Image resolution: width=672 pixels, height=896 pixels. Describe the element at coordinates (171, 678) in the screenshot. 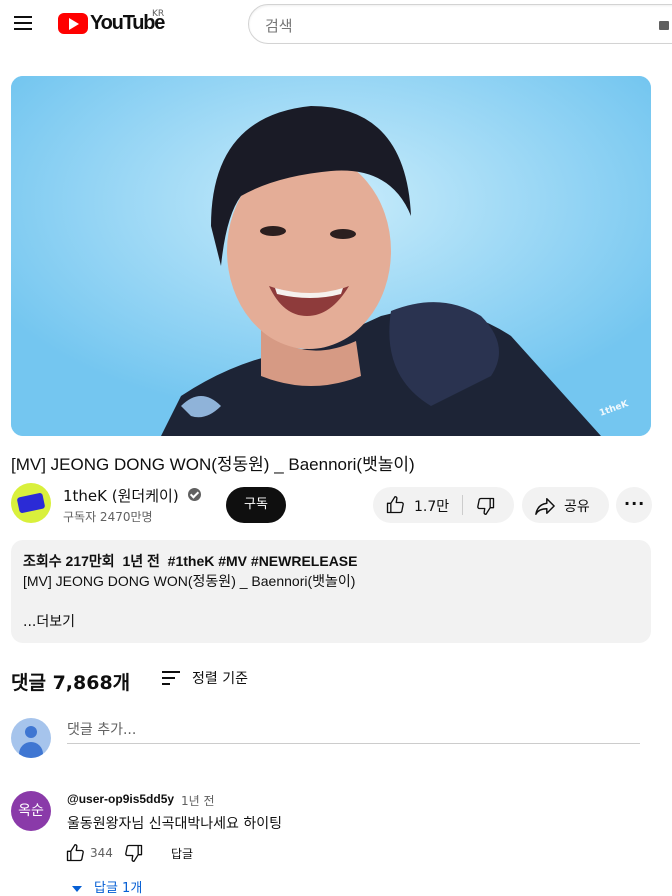

I see `sort-icon` at that location.